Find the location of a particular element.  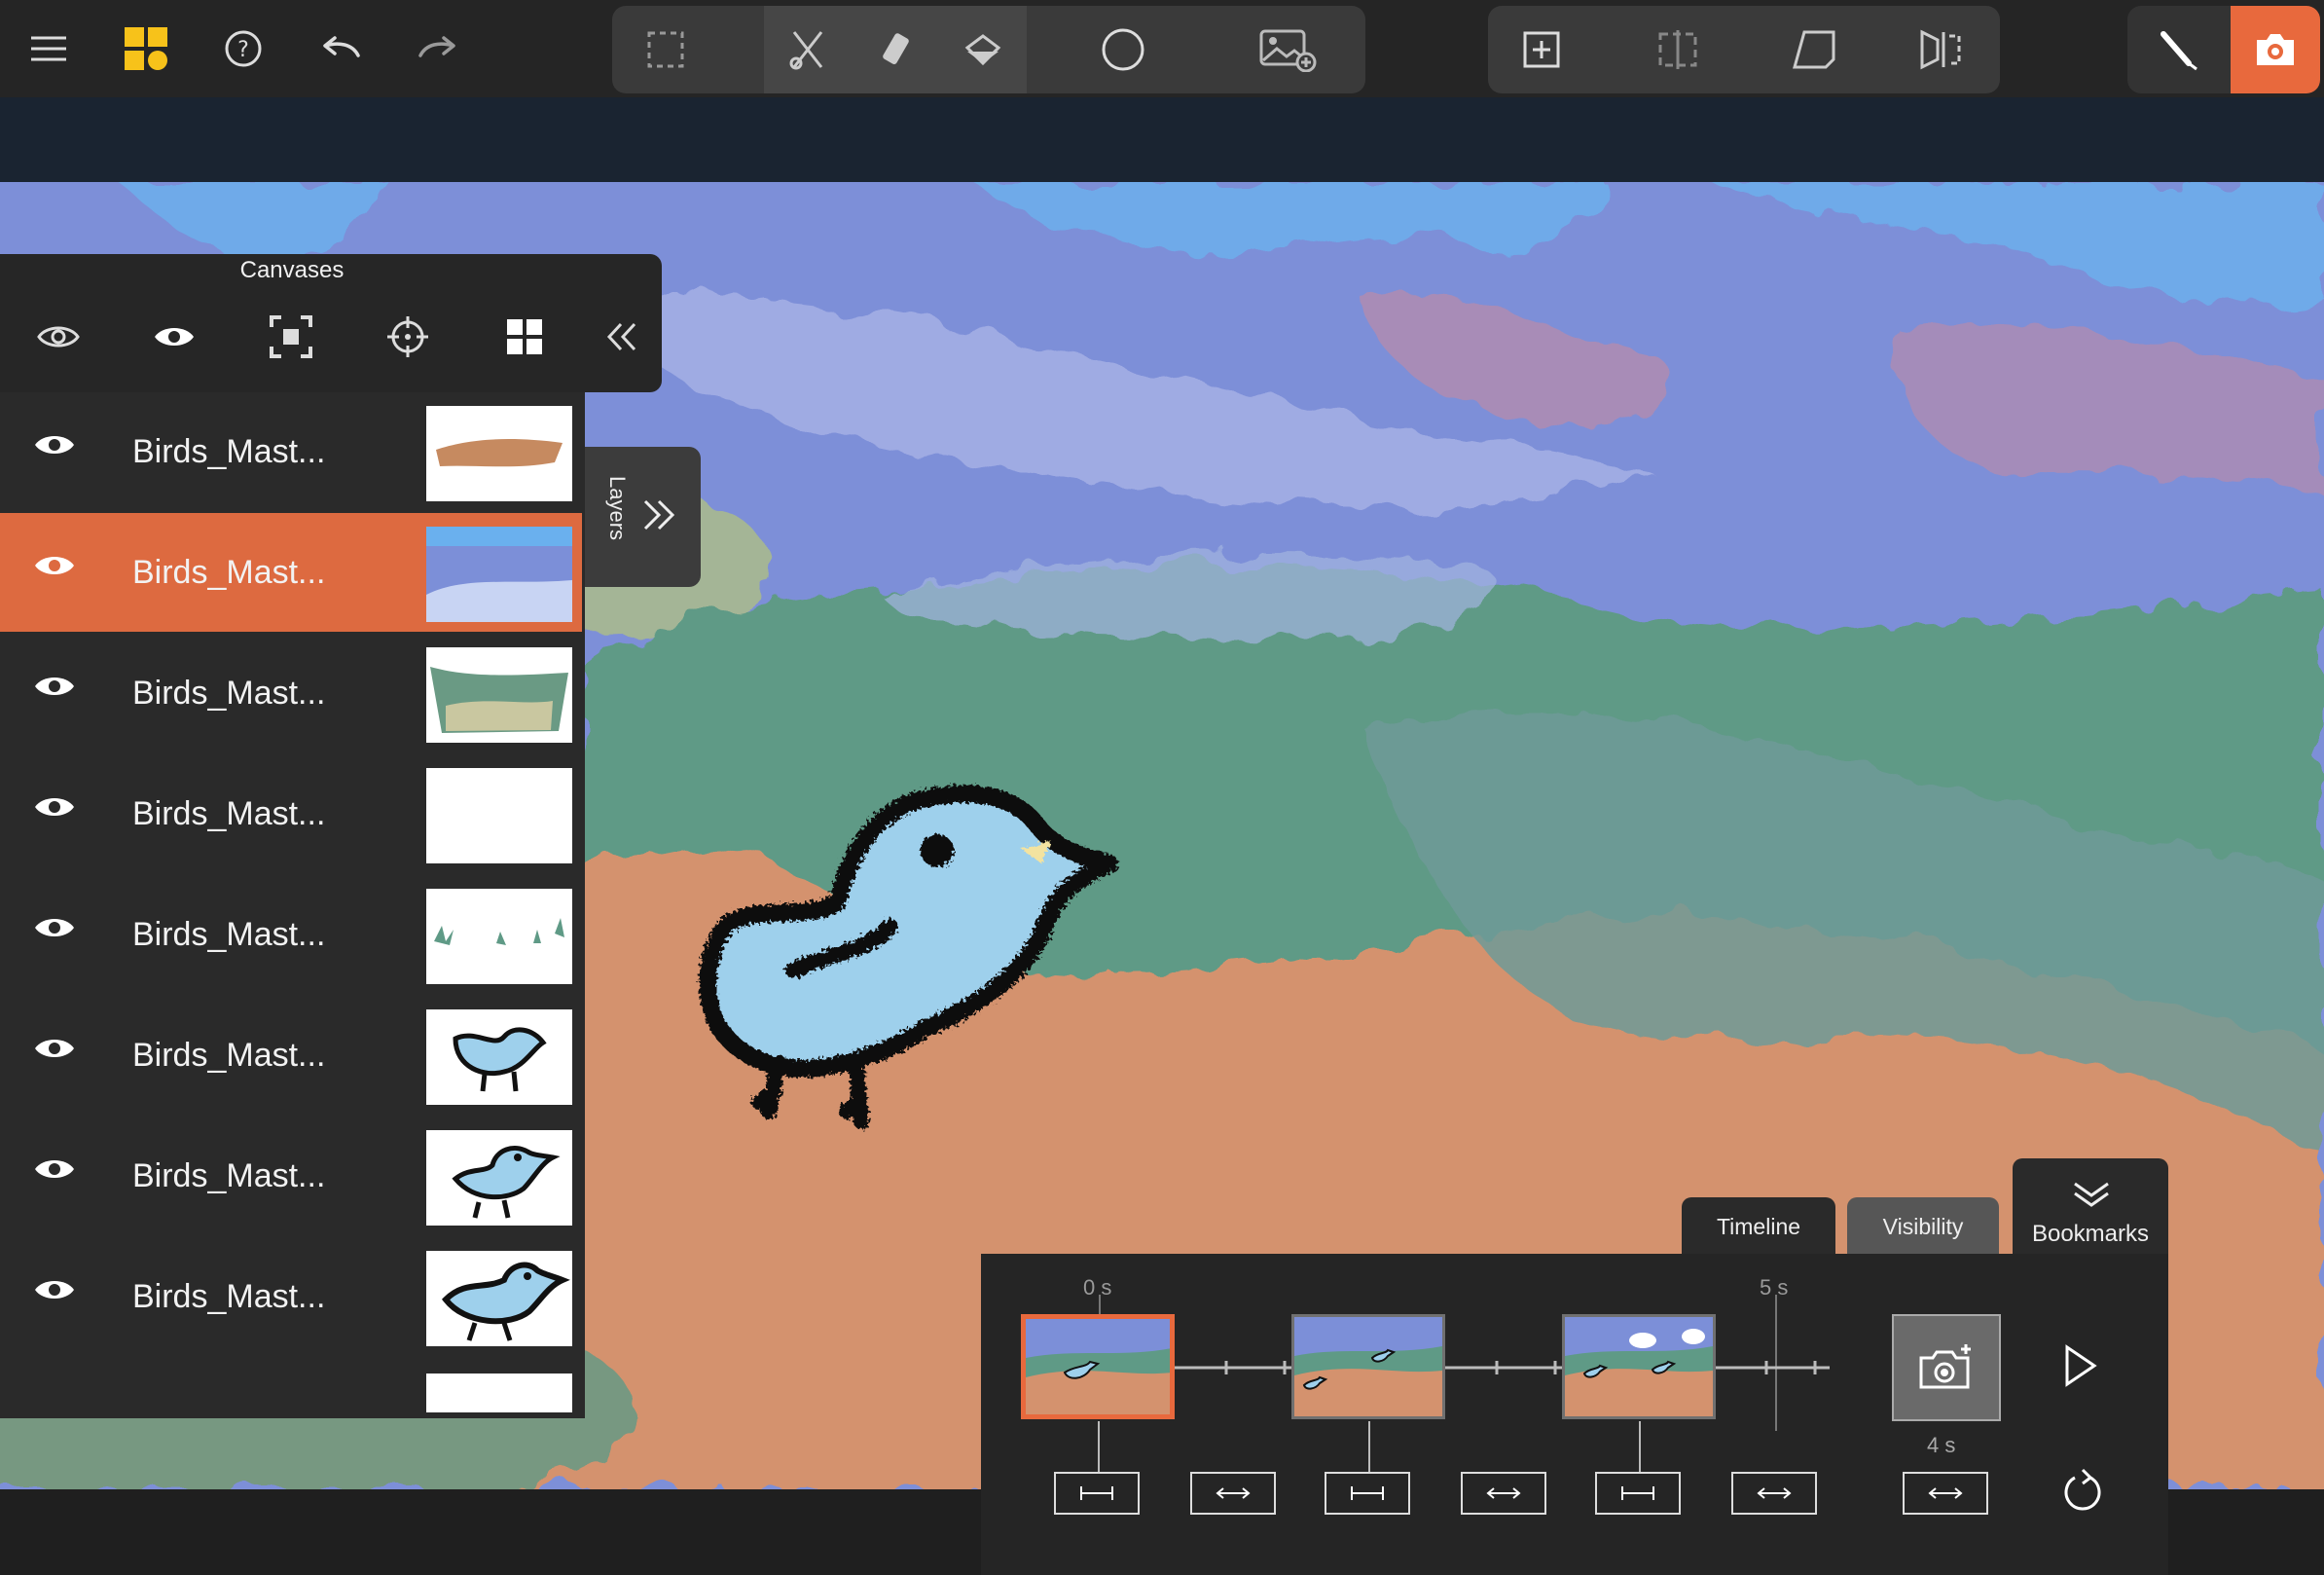

add-image-icon is located at coordinates (1288, 50).